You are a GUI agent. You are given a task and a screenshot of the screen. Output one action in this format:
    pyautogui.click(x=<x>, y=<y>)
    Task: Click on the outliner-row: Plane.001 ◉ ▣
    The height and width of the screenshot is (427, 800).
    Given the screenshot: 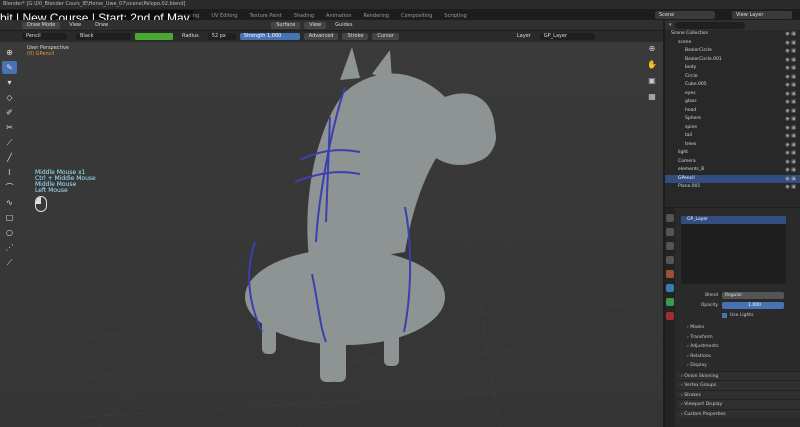 What is the action you would take?
    pyautogui.click(x=732, y=187)
    